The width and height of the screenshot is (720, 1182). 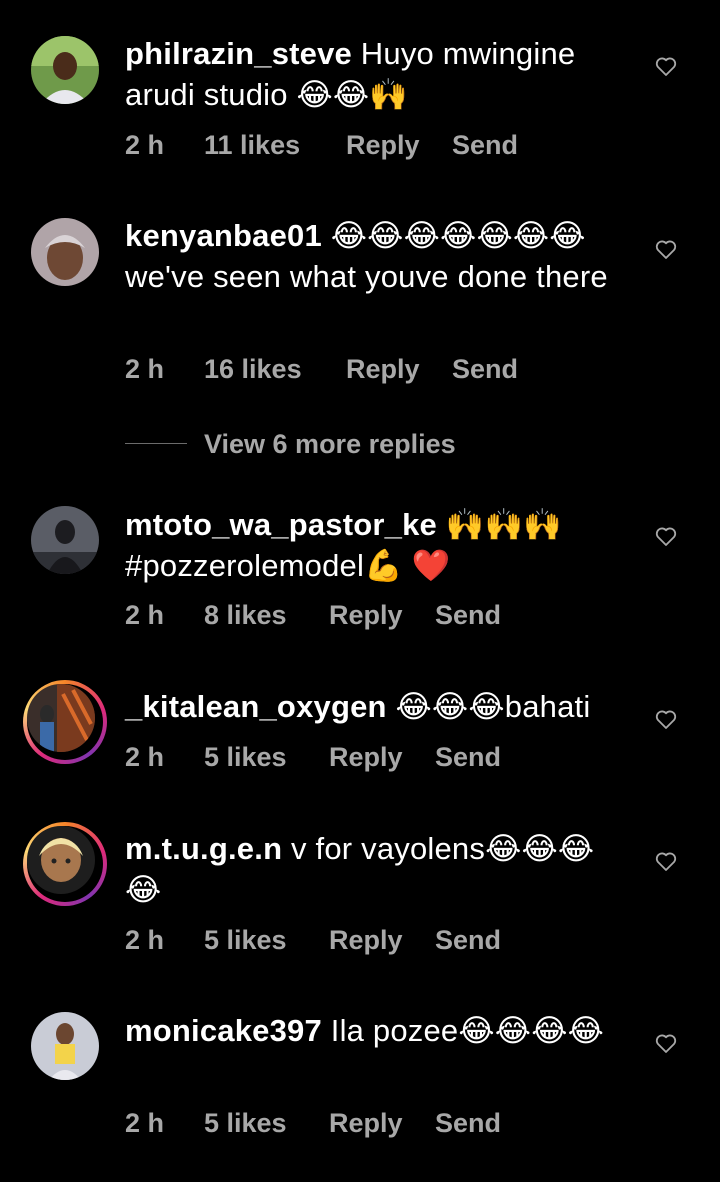 I want to click on divider, so click(x=156, y=443).